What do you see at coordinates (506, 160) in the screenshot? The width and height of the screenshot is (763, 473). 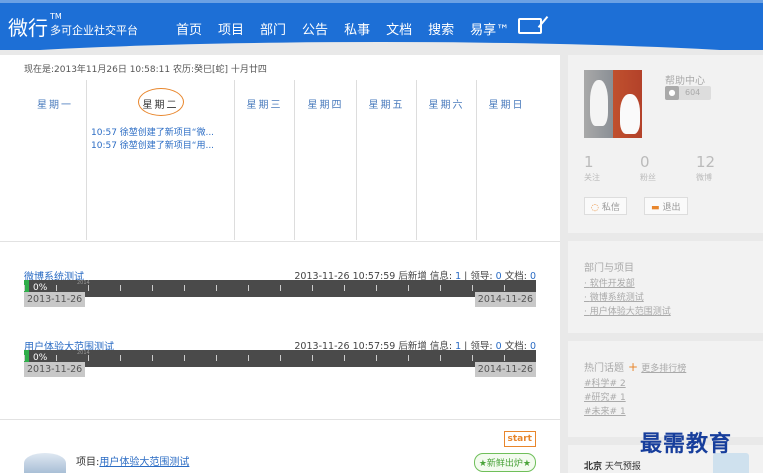 I see `day-sunday: 星期日` at bounding box center [506, 160].